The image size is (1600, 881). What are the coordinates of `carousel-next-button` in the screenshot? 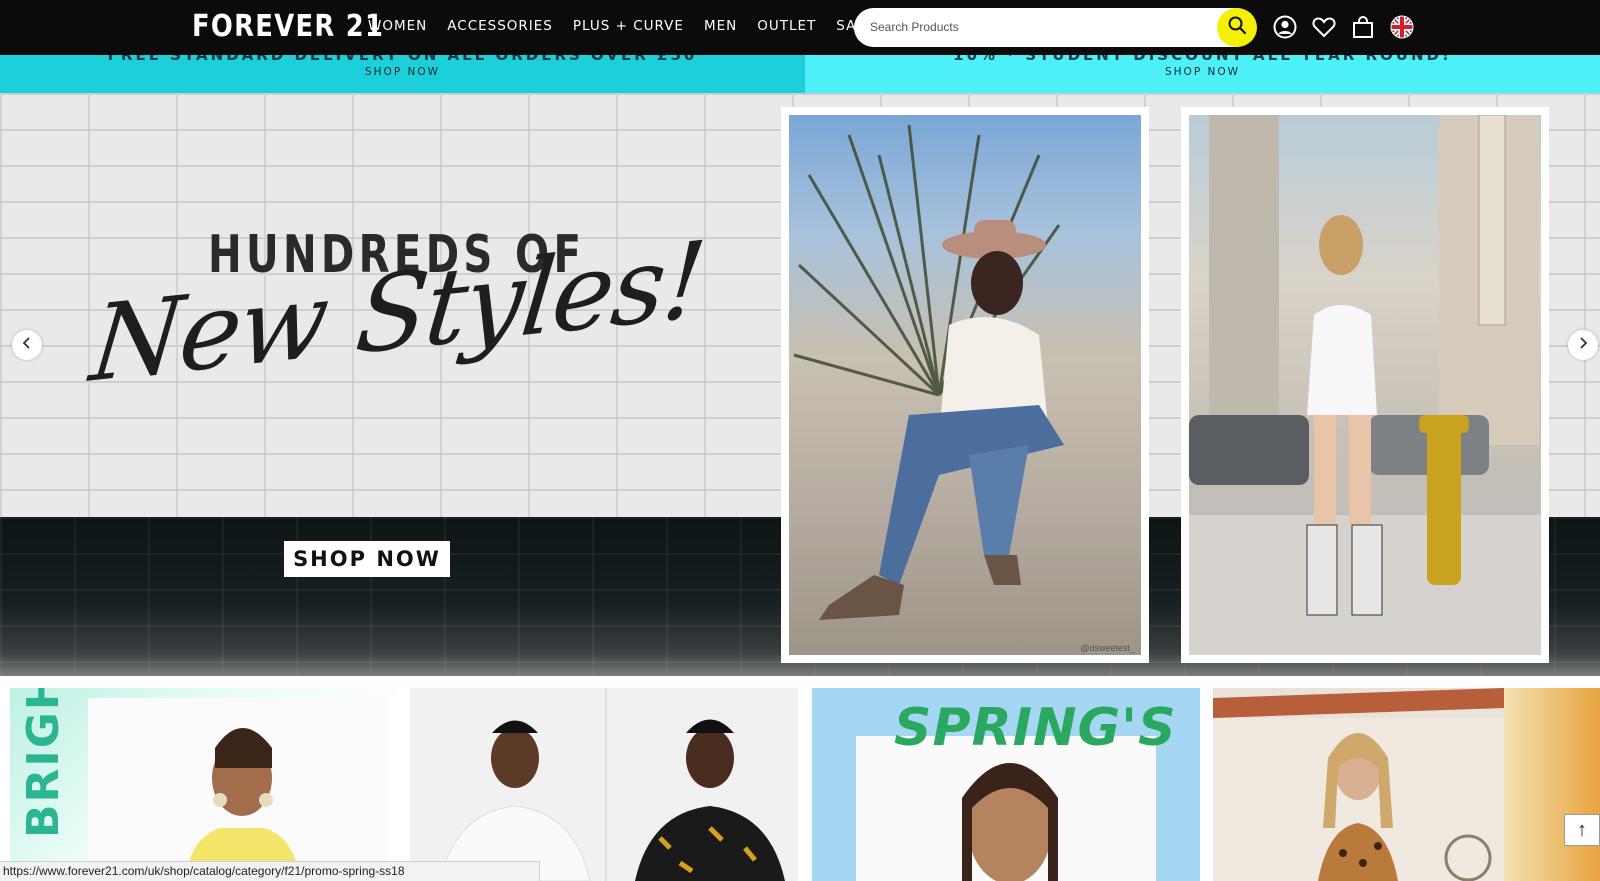 It's located at (1583, 345).